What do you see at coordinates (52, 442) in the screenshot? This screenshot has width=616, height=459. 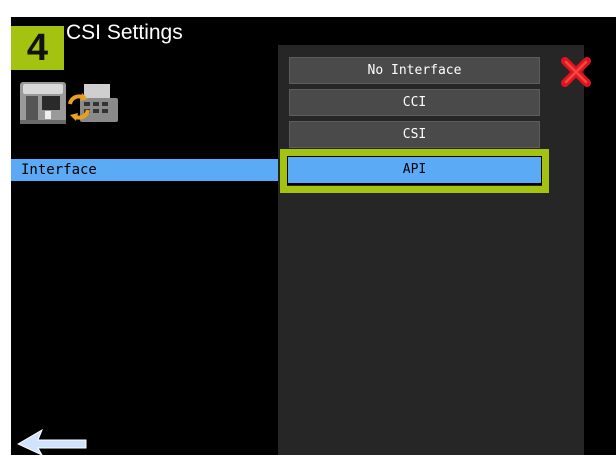 I see `back-arrow-icon` at bounding box center [52, 442].